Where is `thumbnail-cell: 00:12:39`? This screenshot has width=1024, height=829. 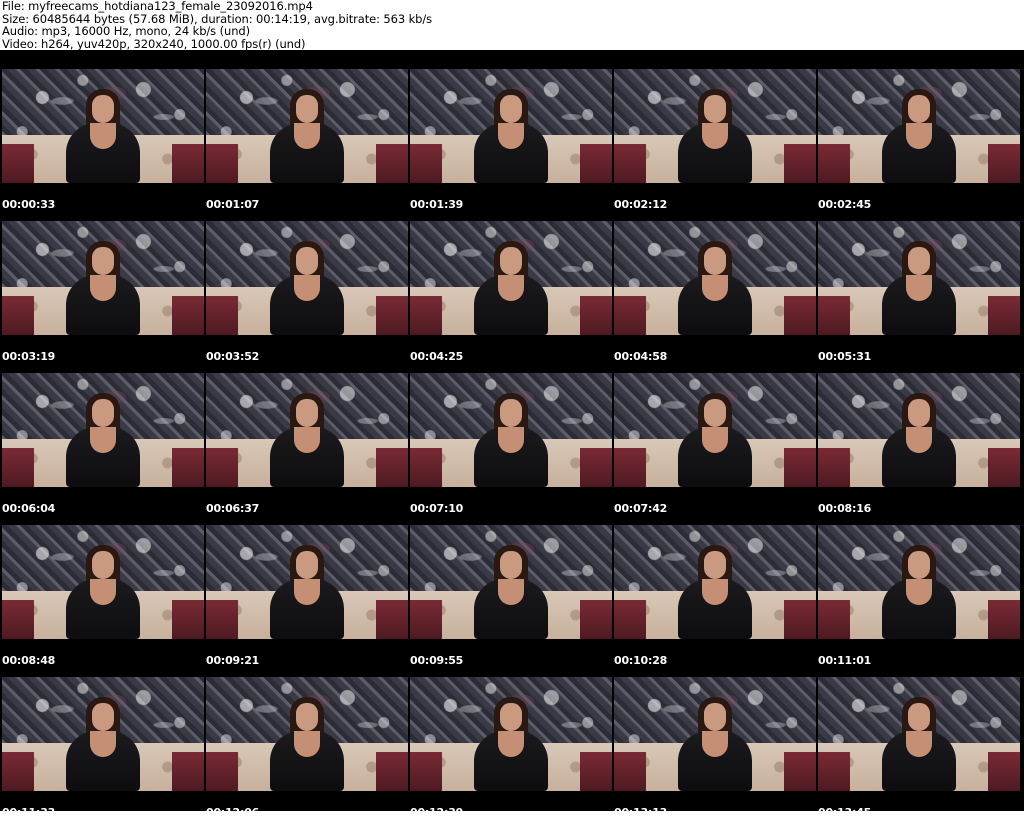 thumbnail-cell: 00:12:39 is located at coordinates (512, 753).